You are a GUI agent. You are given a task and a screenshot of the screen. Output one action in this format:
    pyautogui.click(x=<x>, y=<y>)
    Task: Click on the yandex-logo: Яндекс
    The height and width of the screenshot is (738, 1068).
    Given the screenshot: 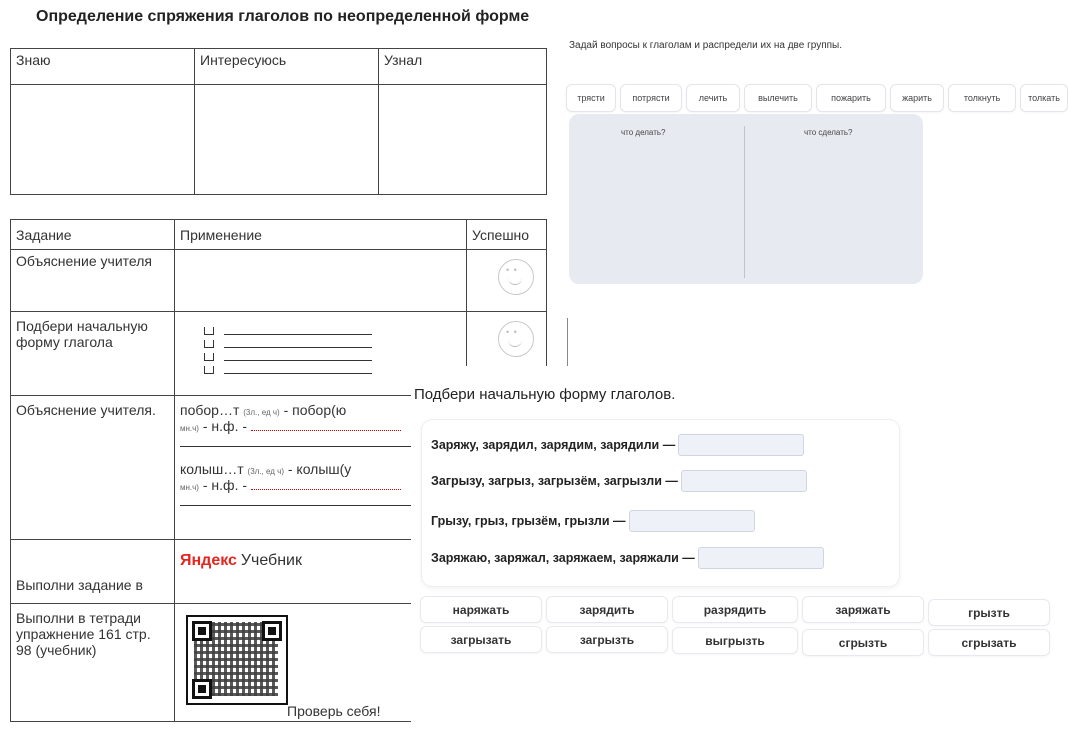 What is the action you would take?
    pyautogui.click(x=208, y=560)
    